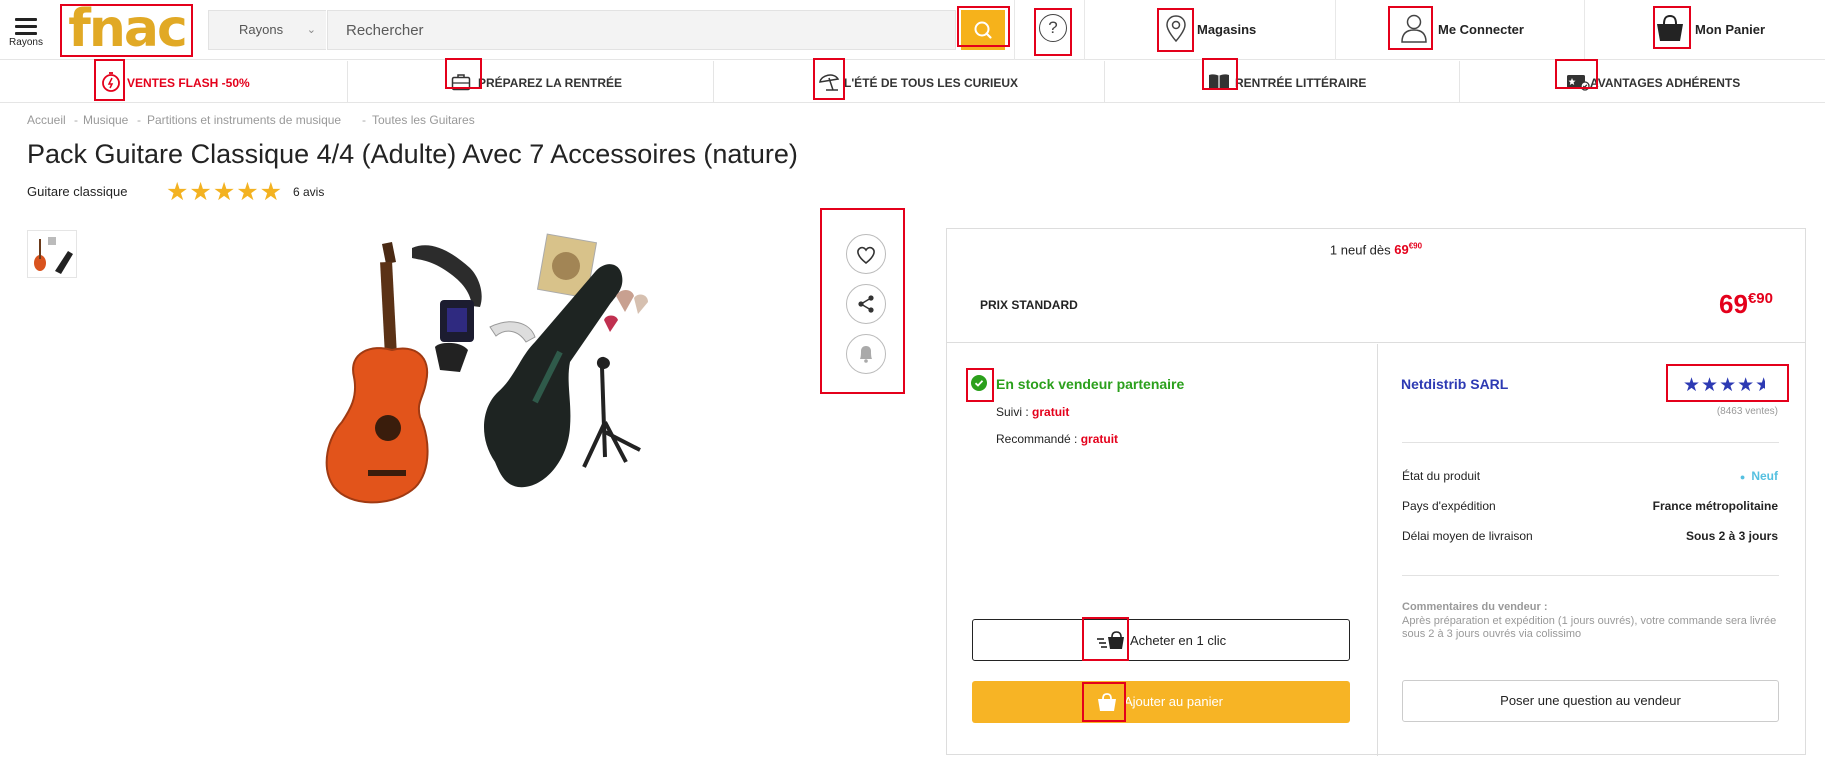 The width and height of the screenshot is (1825, 759). I want to click on suivi-value: gratuit, so click(1051, 412).